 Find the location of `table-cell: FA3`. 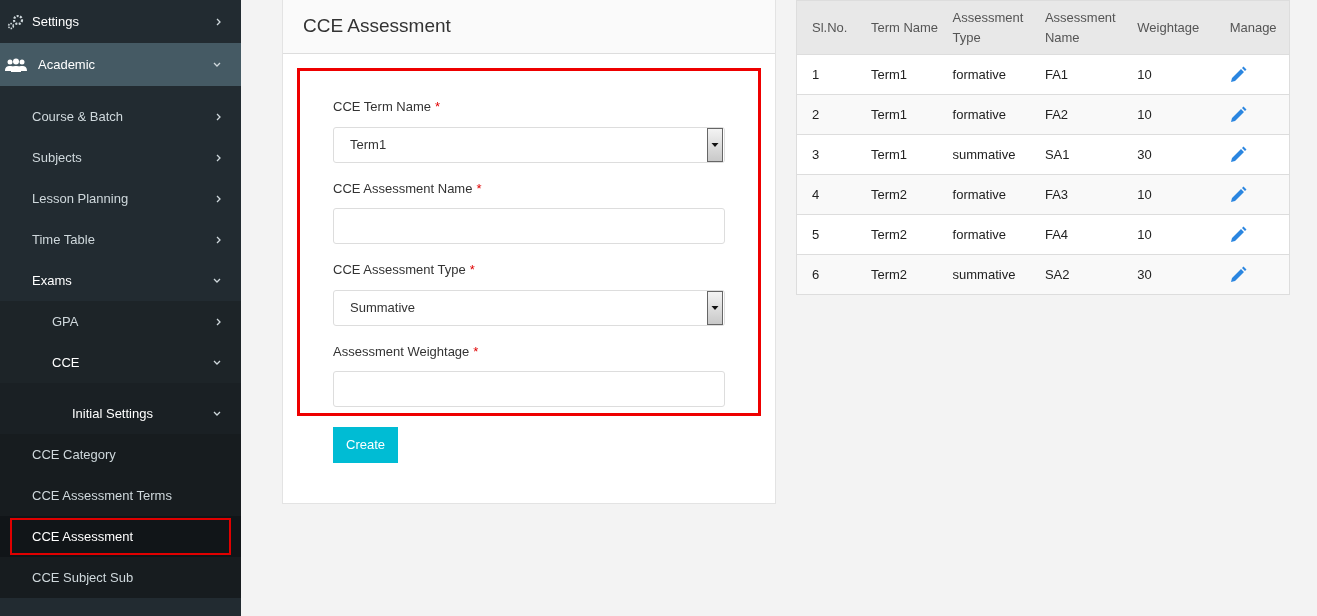

table-cell: FA3 is located at coordinates (1088, 194).